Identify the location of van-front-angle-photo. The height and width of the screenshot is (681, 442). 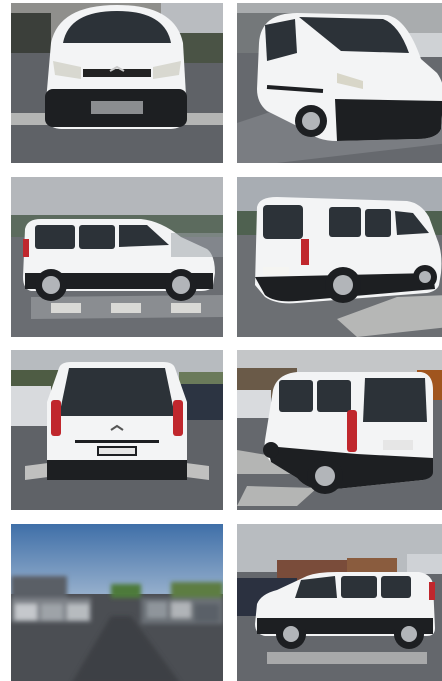
(339, 83).